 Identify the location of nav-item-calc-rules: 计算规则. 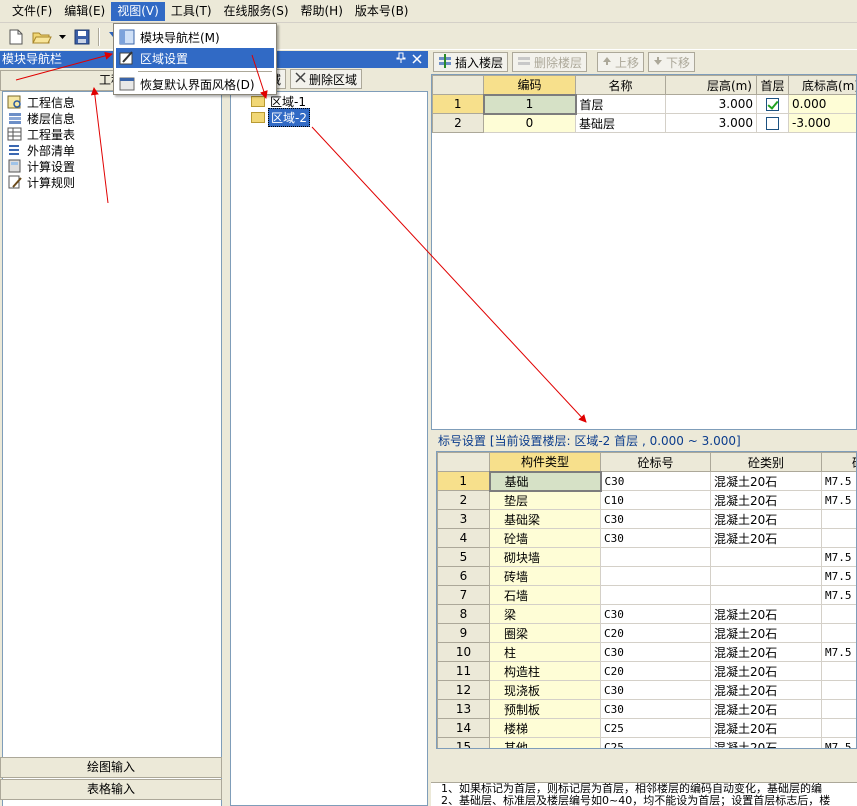
(41, 182).